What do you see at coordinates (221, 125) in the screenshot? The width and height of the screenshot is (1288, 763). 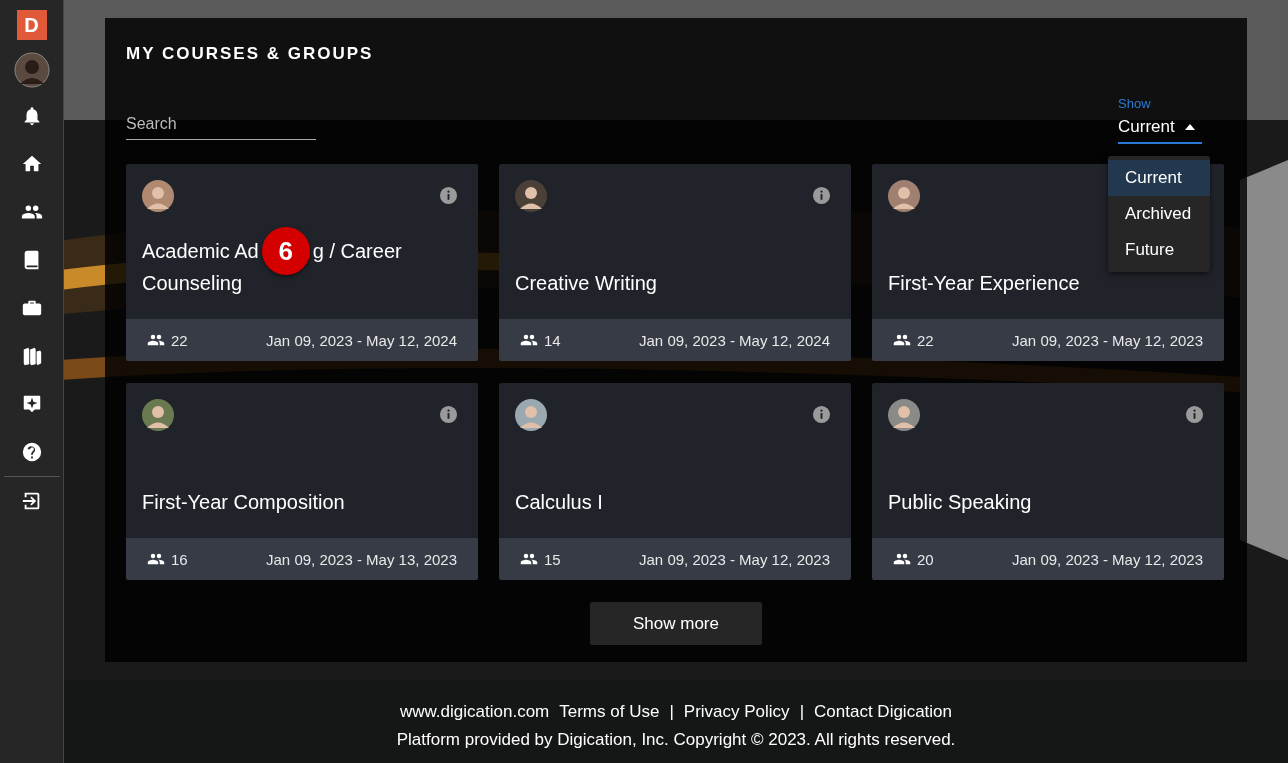 I see `search-field: Search` at bounding box center [221, 125].